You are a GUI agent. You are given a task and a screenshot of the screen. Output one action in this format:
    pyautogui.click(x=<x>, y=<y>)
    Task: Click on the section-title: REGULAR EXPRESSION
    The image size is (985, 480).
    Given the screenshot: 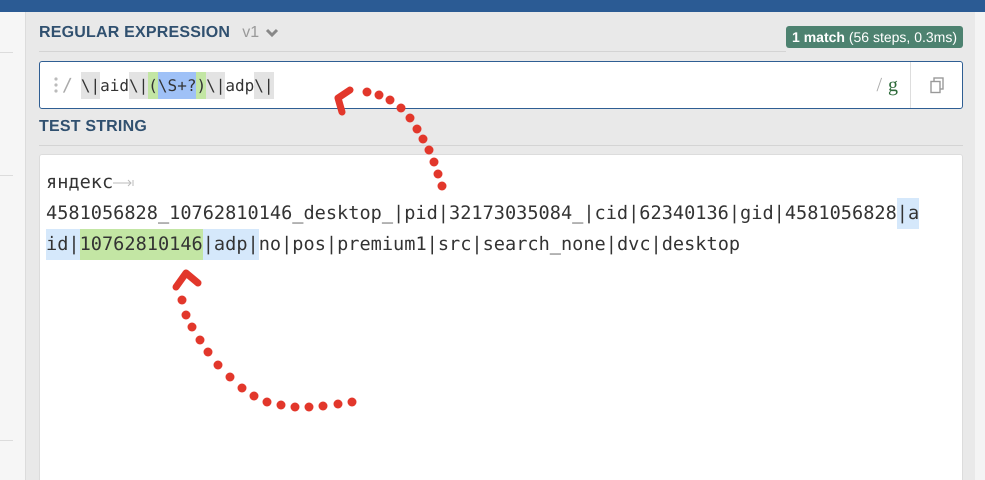 What is the action you would take?
    pyautogui.click(x=134, y=33)
    